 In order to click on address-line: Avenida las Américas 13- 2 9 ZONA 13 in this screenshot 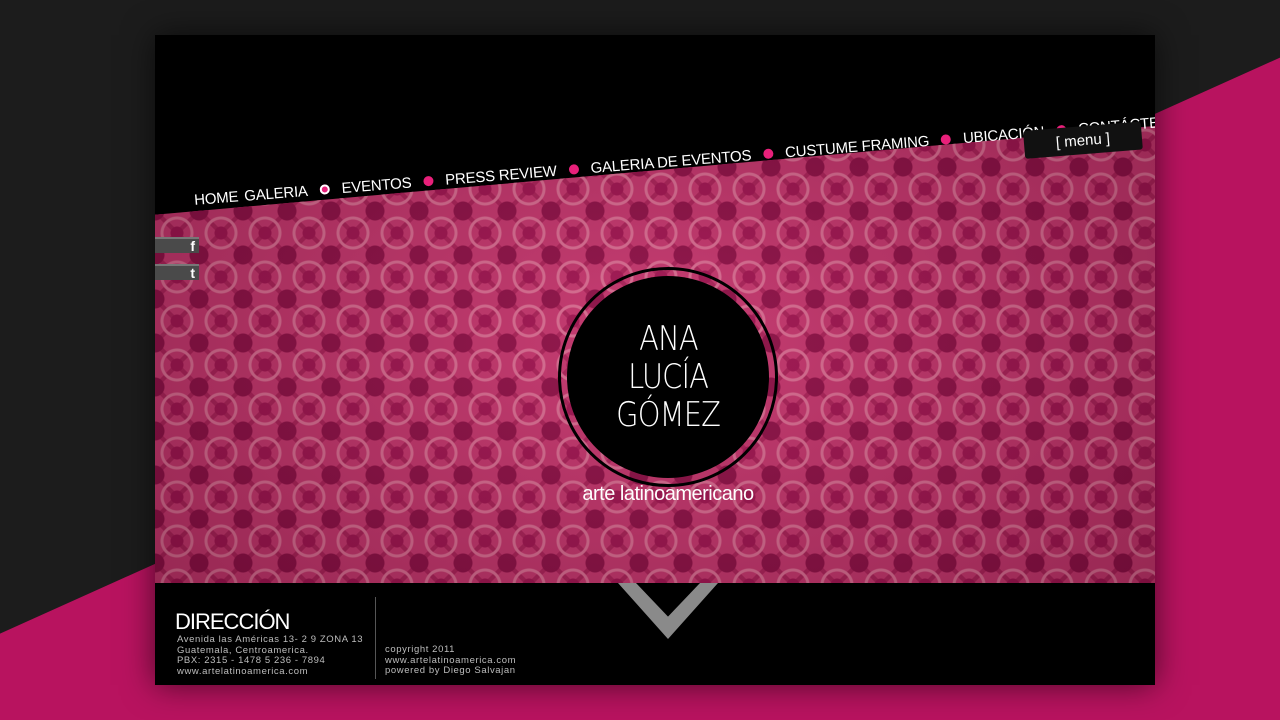, I will do `click(270, 639)`.